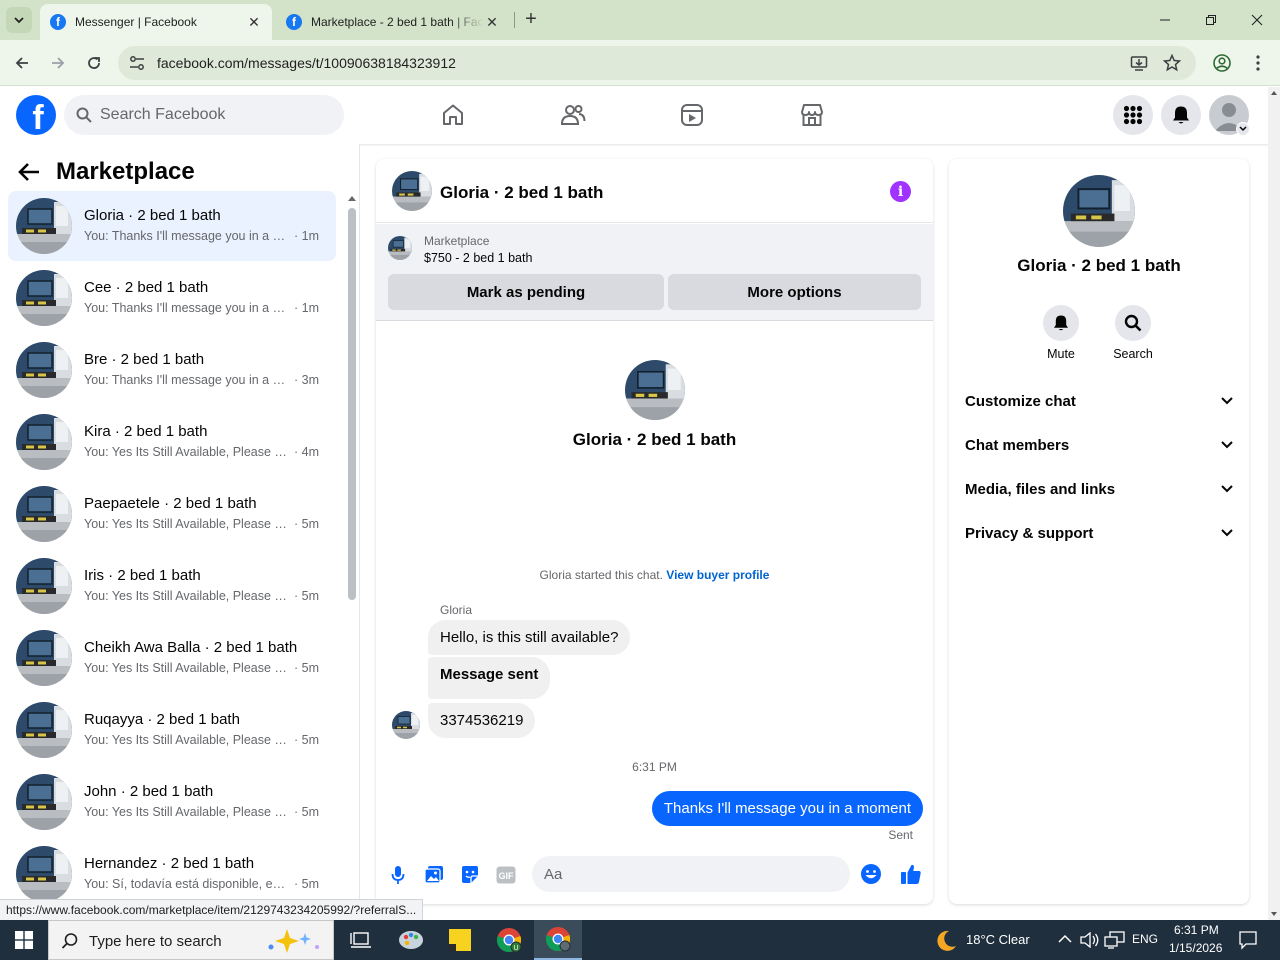 This screenshot has height=960, width=1280. What do you see at coordinates (871, 874) in the screenshot?
I see `emoji-icon` at bounding box center [871, 874].